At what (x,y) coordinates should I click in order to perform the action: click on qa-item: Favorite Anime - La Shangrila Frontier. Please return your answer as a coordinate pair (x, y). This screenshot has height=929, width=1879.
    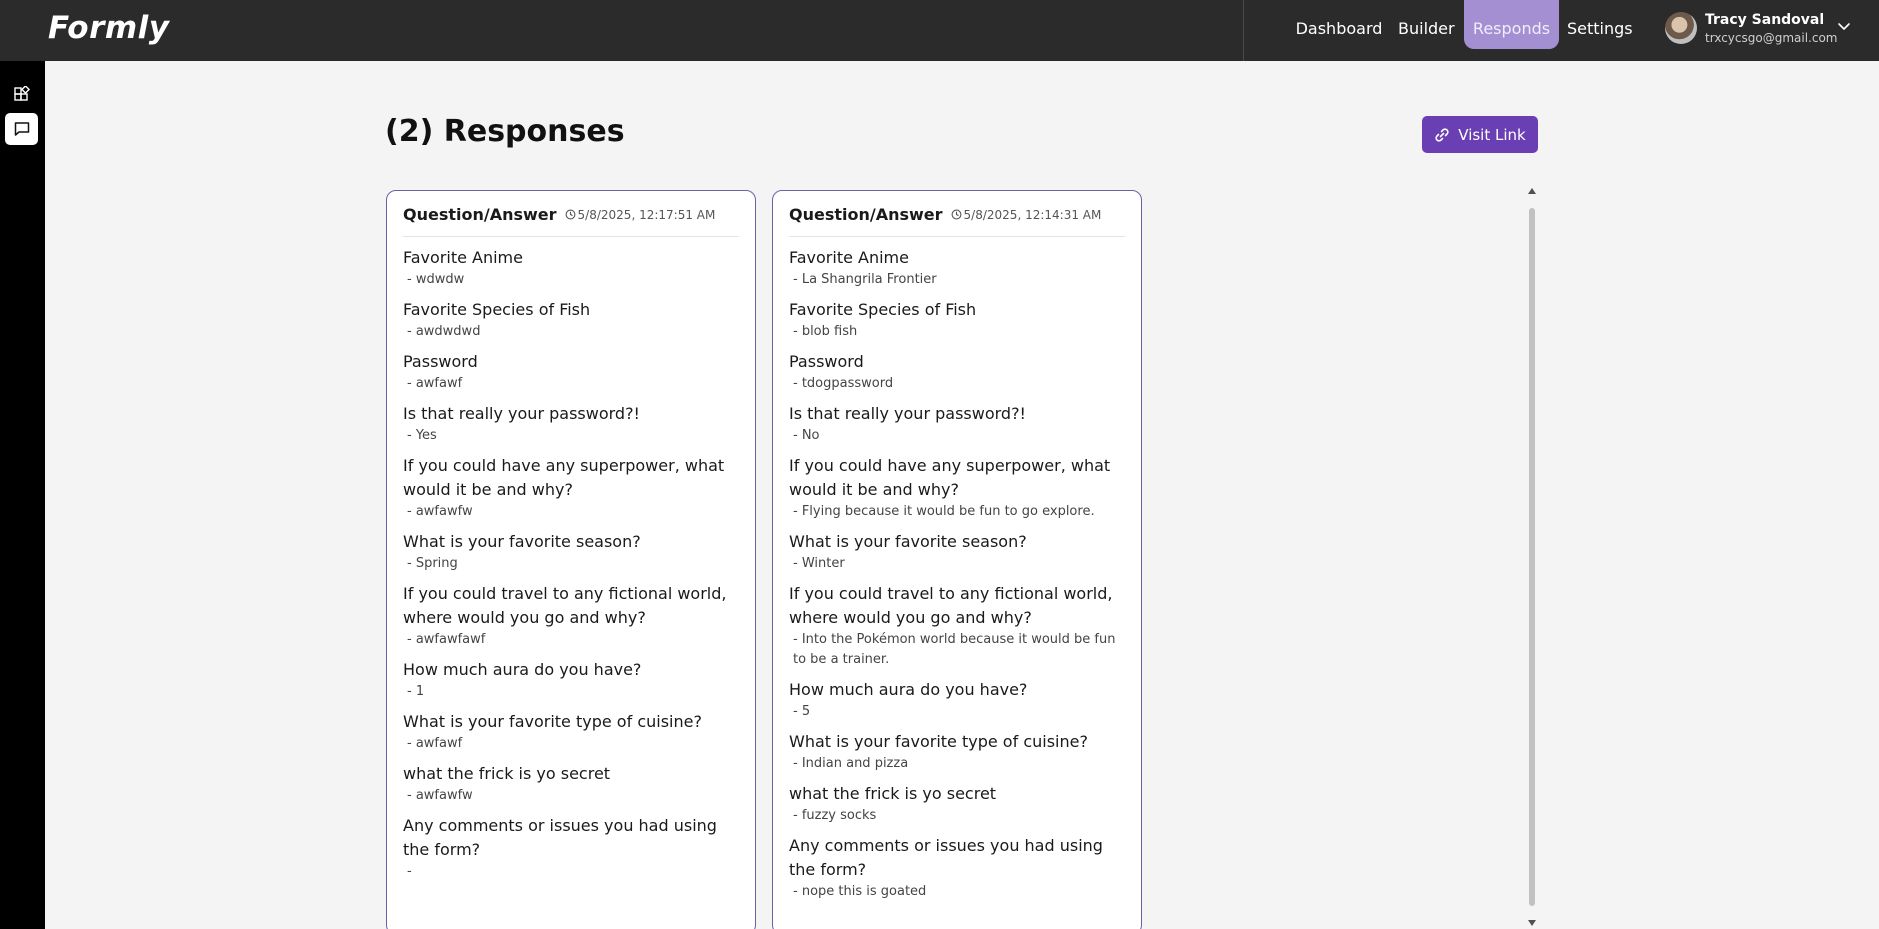
    Looking at the image, I should click on (958, 268).